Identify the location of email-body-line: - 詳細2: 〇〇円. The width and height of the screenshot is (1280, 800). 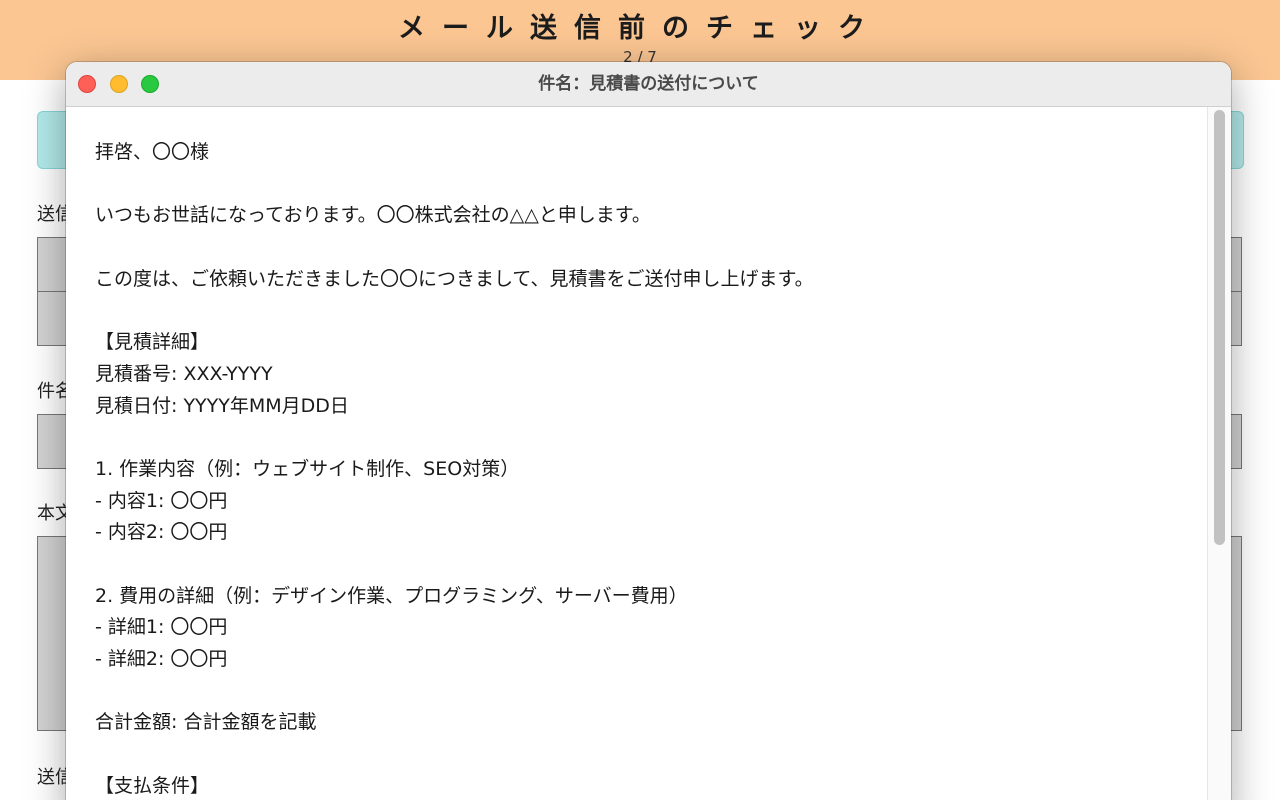
(161, 659).